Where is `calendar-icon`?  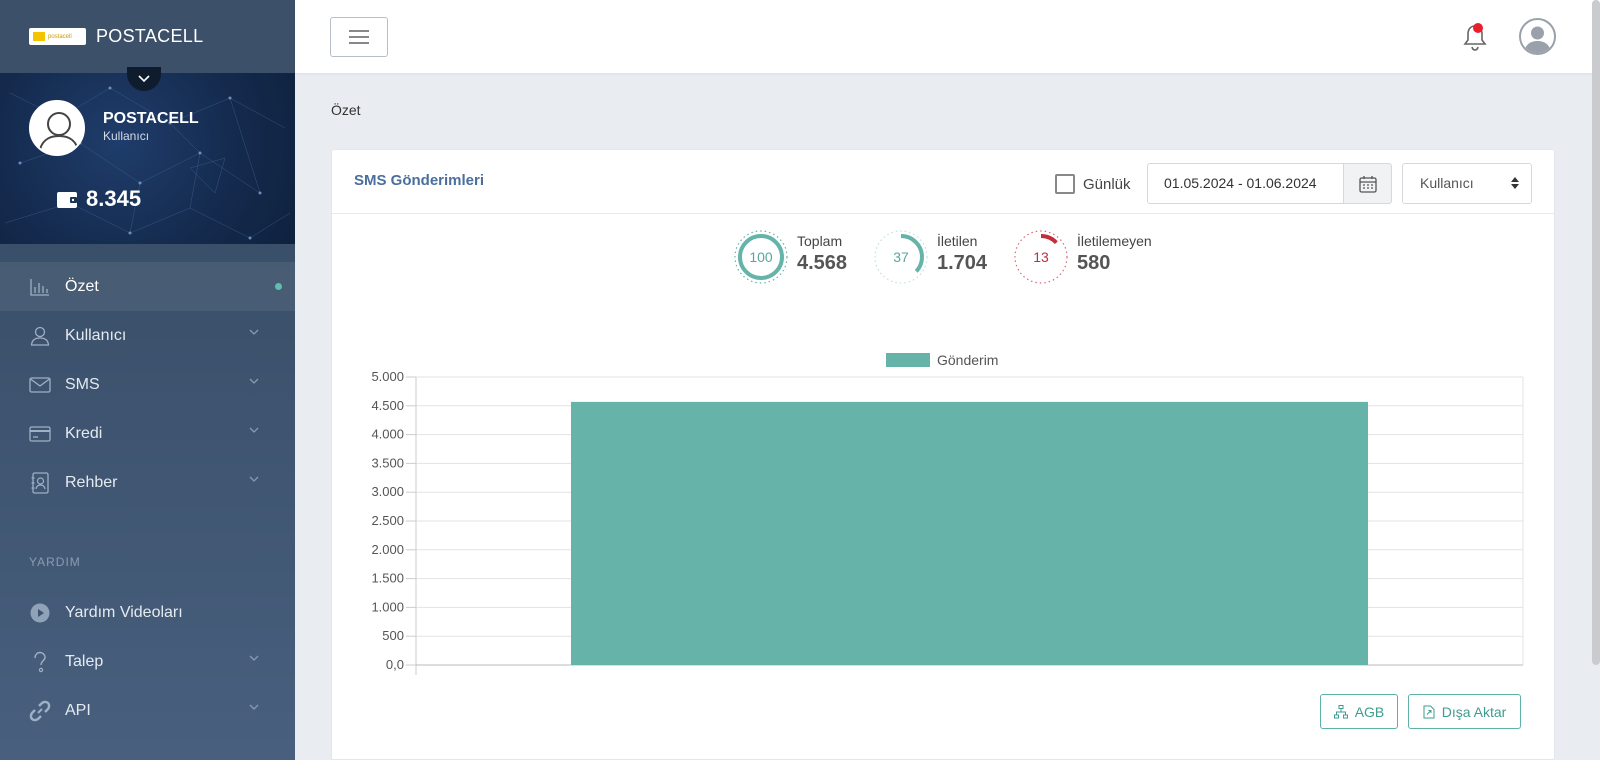 calendar-icon is located at coordinates (1367, 184).